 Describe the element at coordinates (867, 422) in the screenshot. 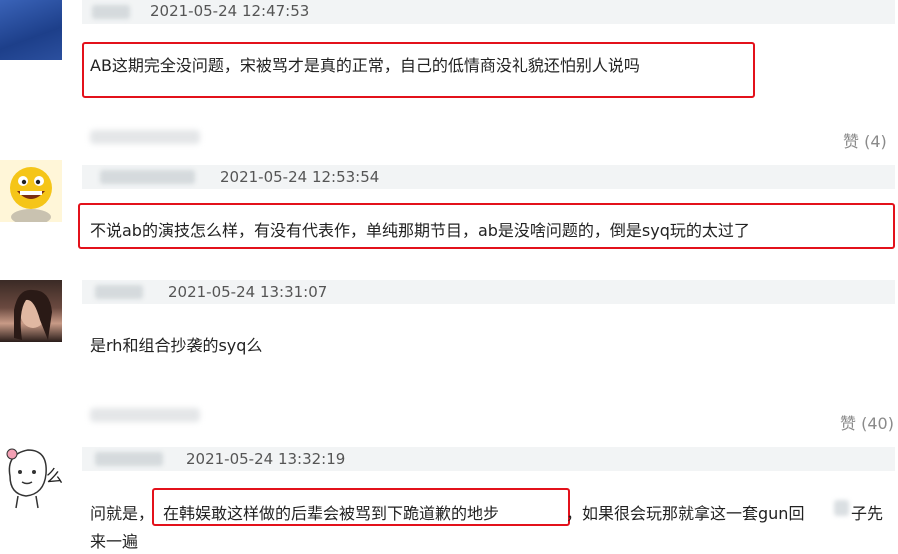

I see `like-count: 赞 (40)` at that location.